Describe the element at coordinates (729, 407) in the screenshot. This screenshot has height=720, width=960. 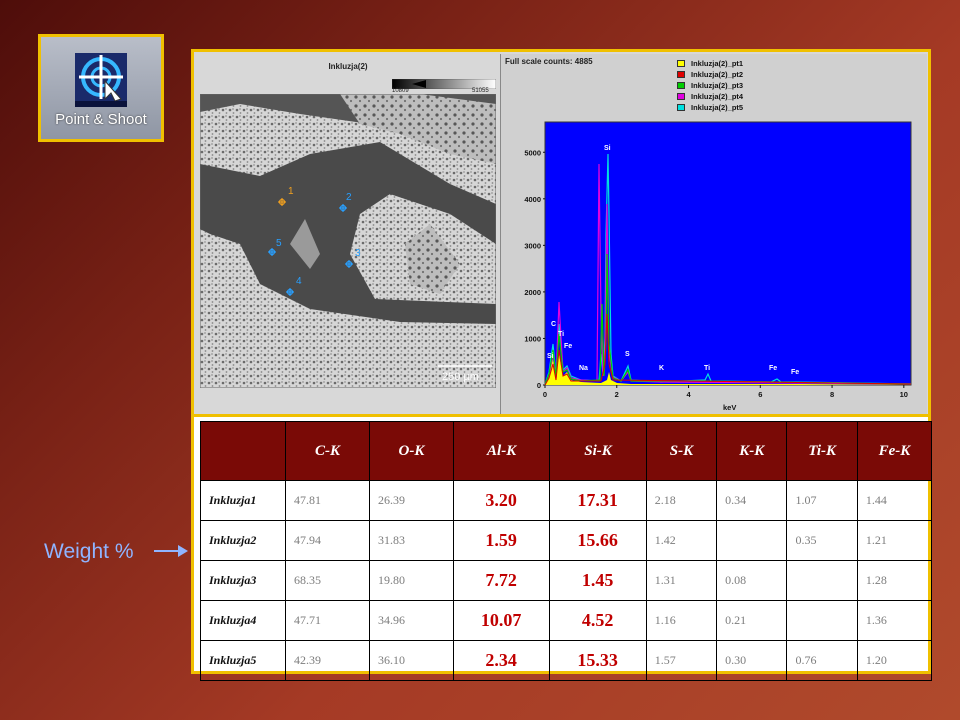
I see `x-axis-label: keV` at that location.